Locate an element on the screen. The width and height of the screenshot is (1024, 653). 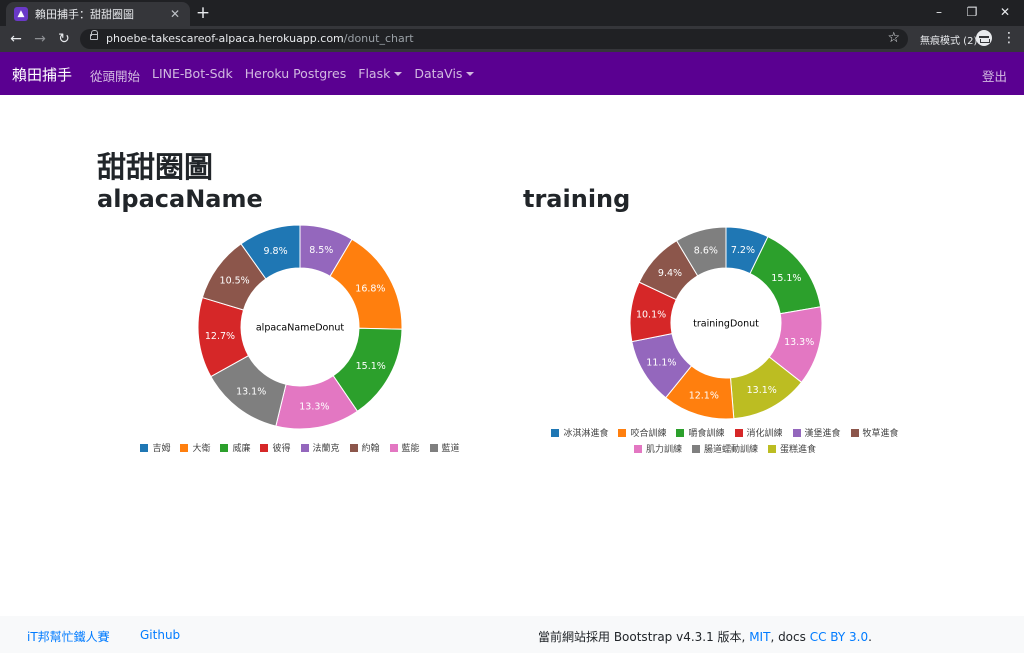
tab-close-icon: ✕ is located at coordinates (175, 14).